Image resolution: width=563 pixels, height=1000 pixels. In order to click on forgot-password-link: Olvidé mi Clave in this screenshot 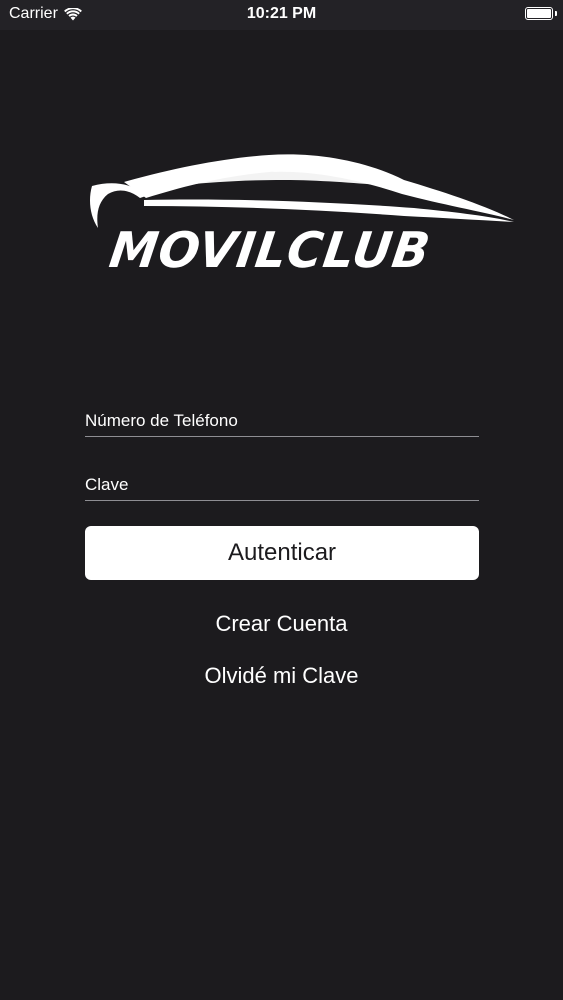, I will do `click(281, 676)`.